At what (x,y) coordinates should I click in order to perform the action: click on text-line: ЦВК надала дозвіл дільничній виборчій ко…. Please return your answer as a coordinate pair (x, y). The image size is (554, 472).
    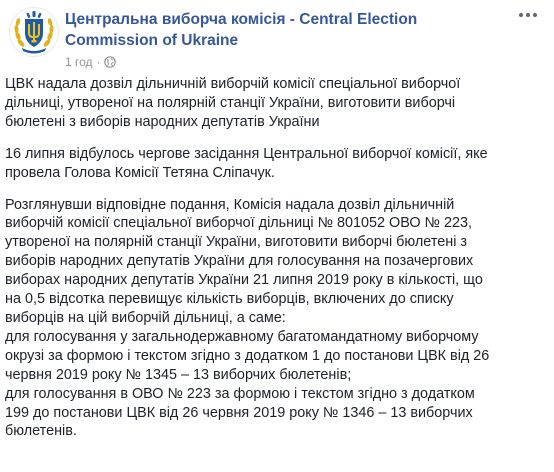
    Looking at the image, I should click on (233, 84).